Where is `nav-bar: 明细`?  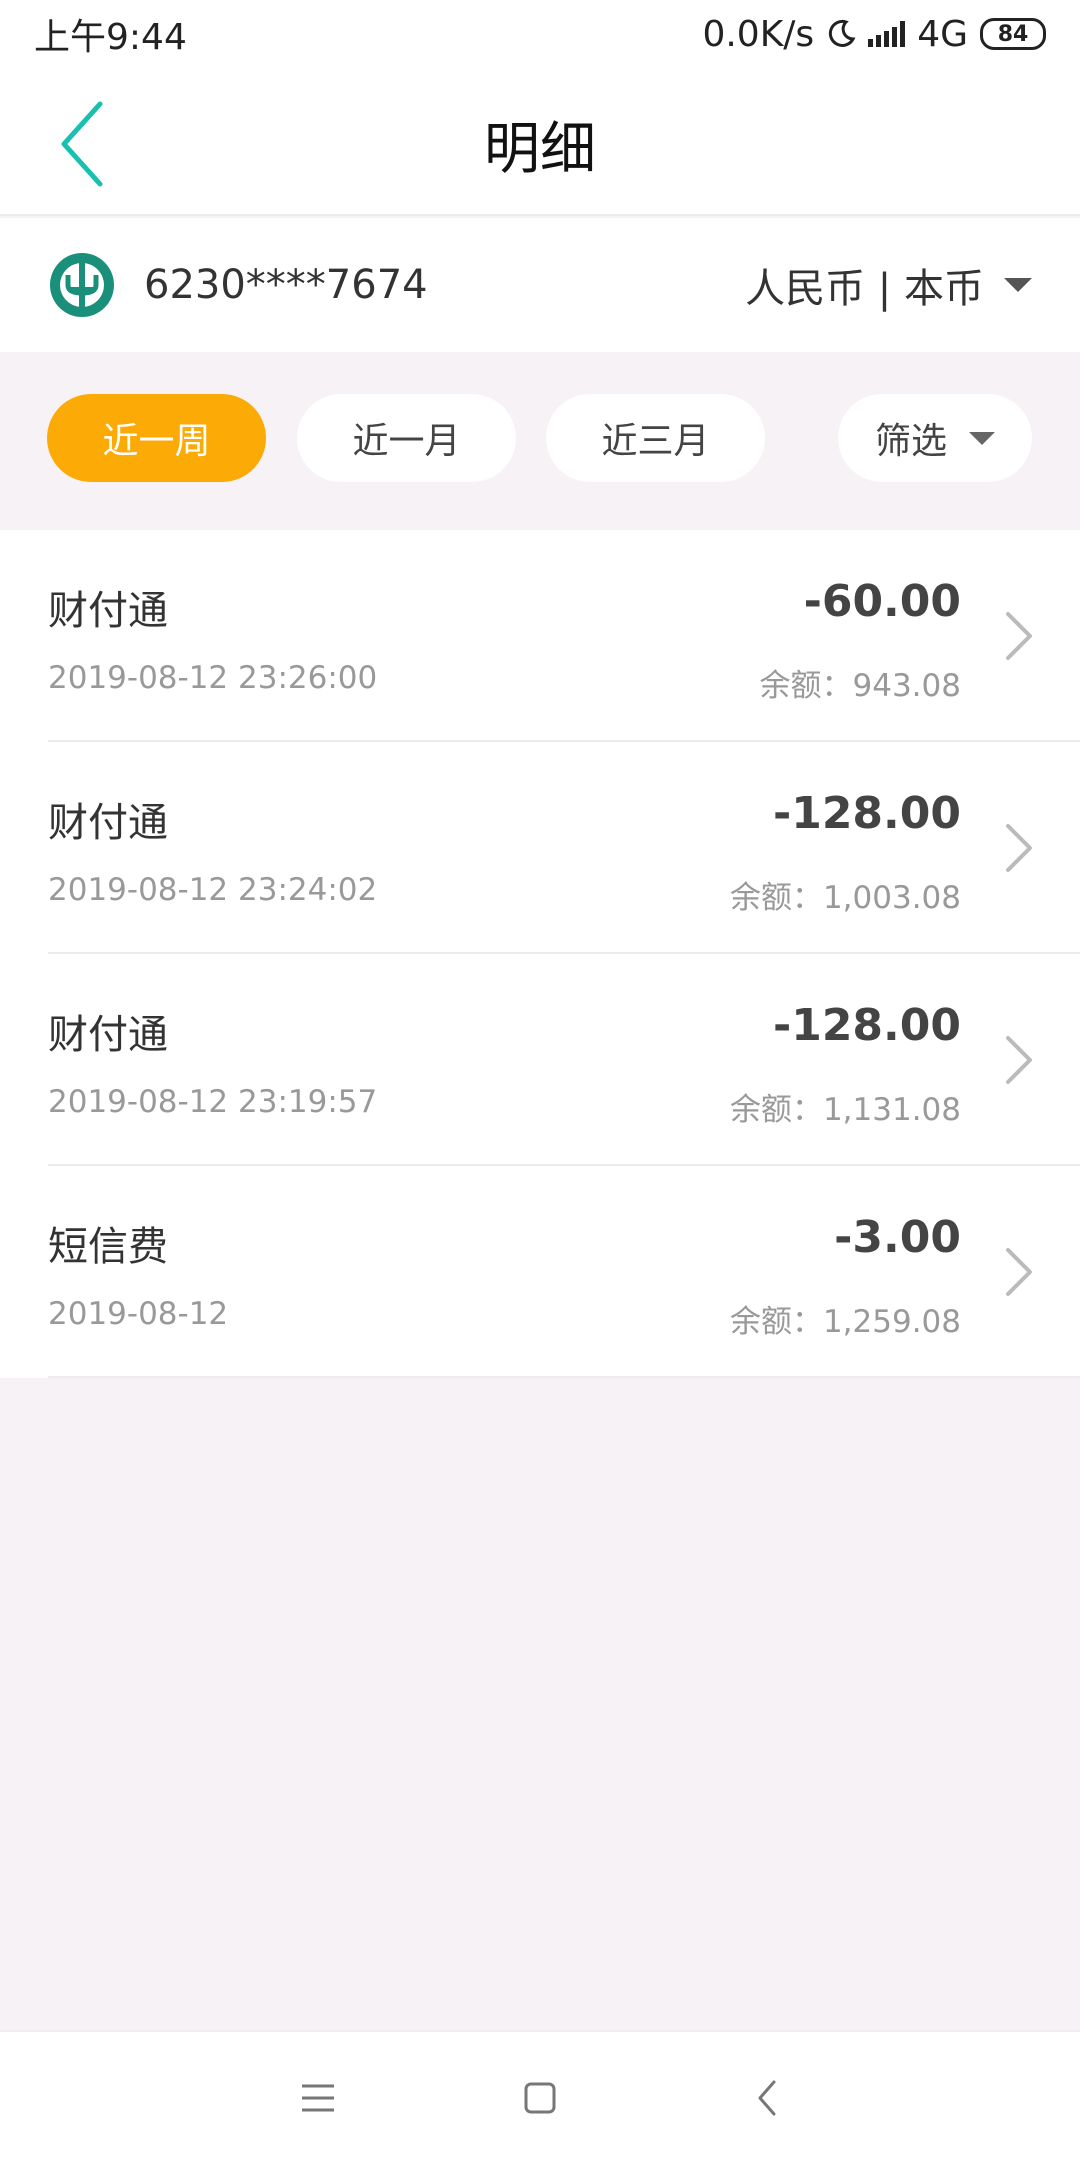 nav-bar: 明细 is located at coordinates (540, 142).